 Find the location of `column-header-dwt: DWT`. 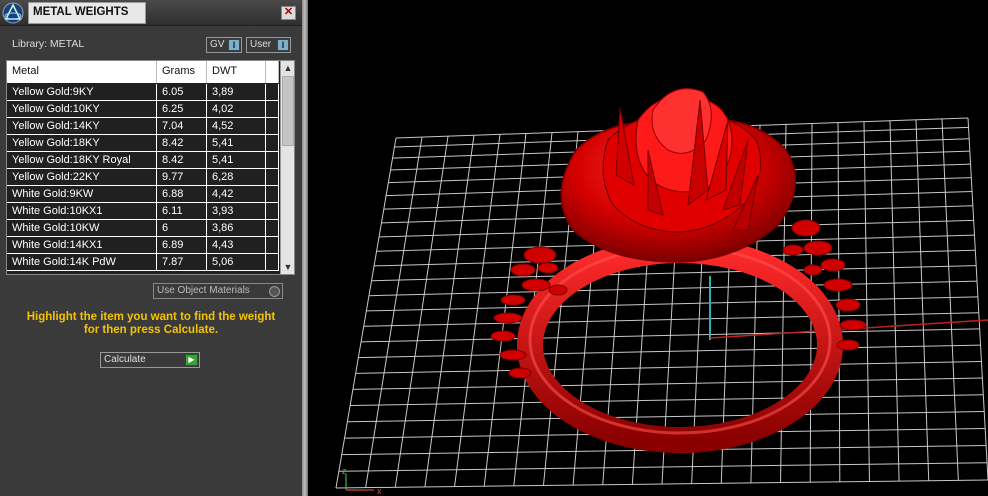

column-header-dwt: DWT is located at coordinates (236, 72).